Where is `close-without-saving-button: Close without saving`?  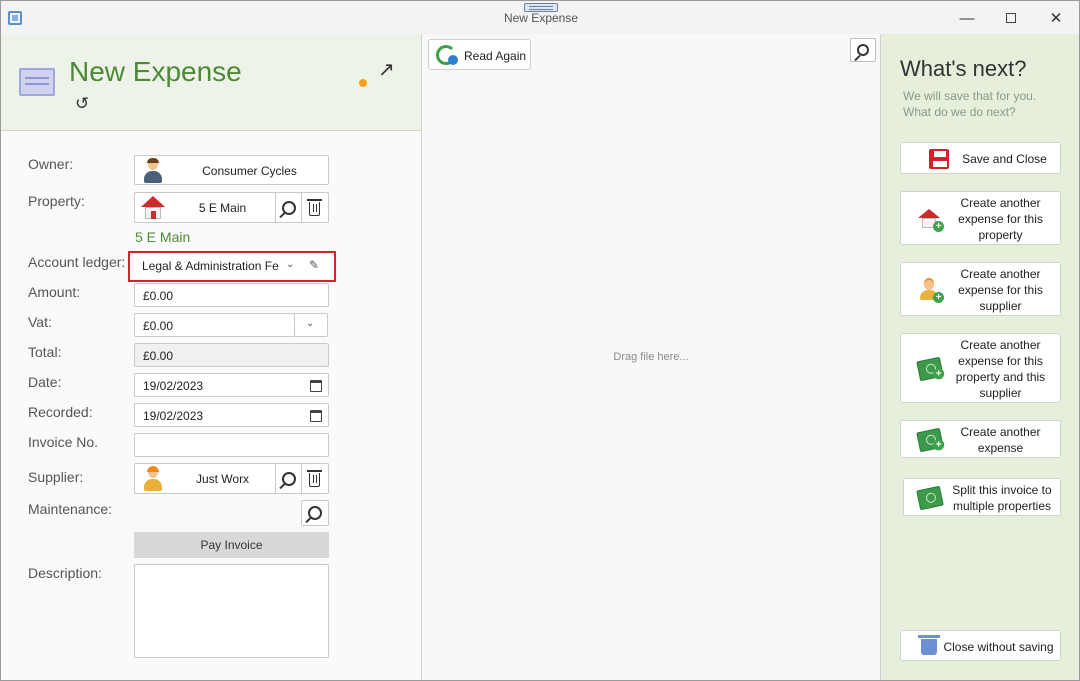
close-without-saving-button: Close without saving is located at coordinates (980, 645).